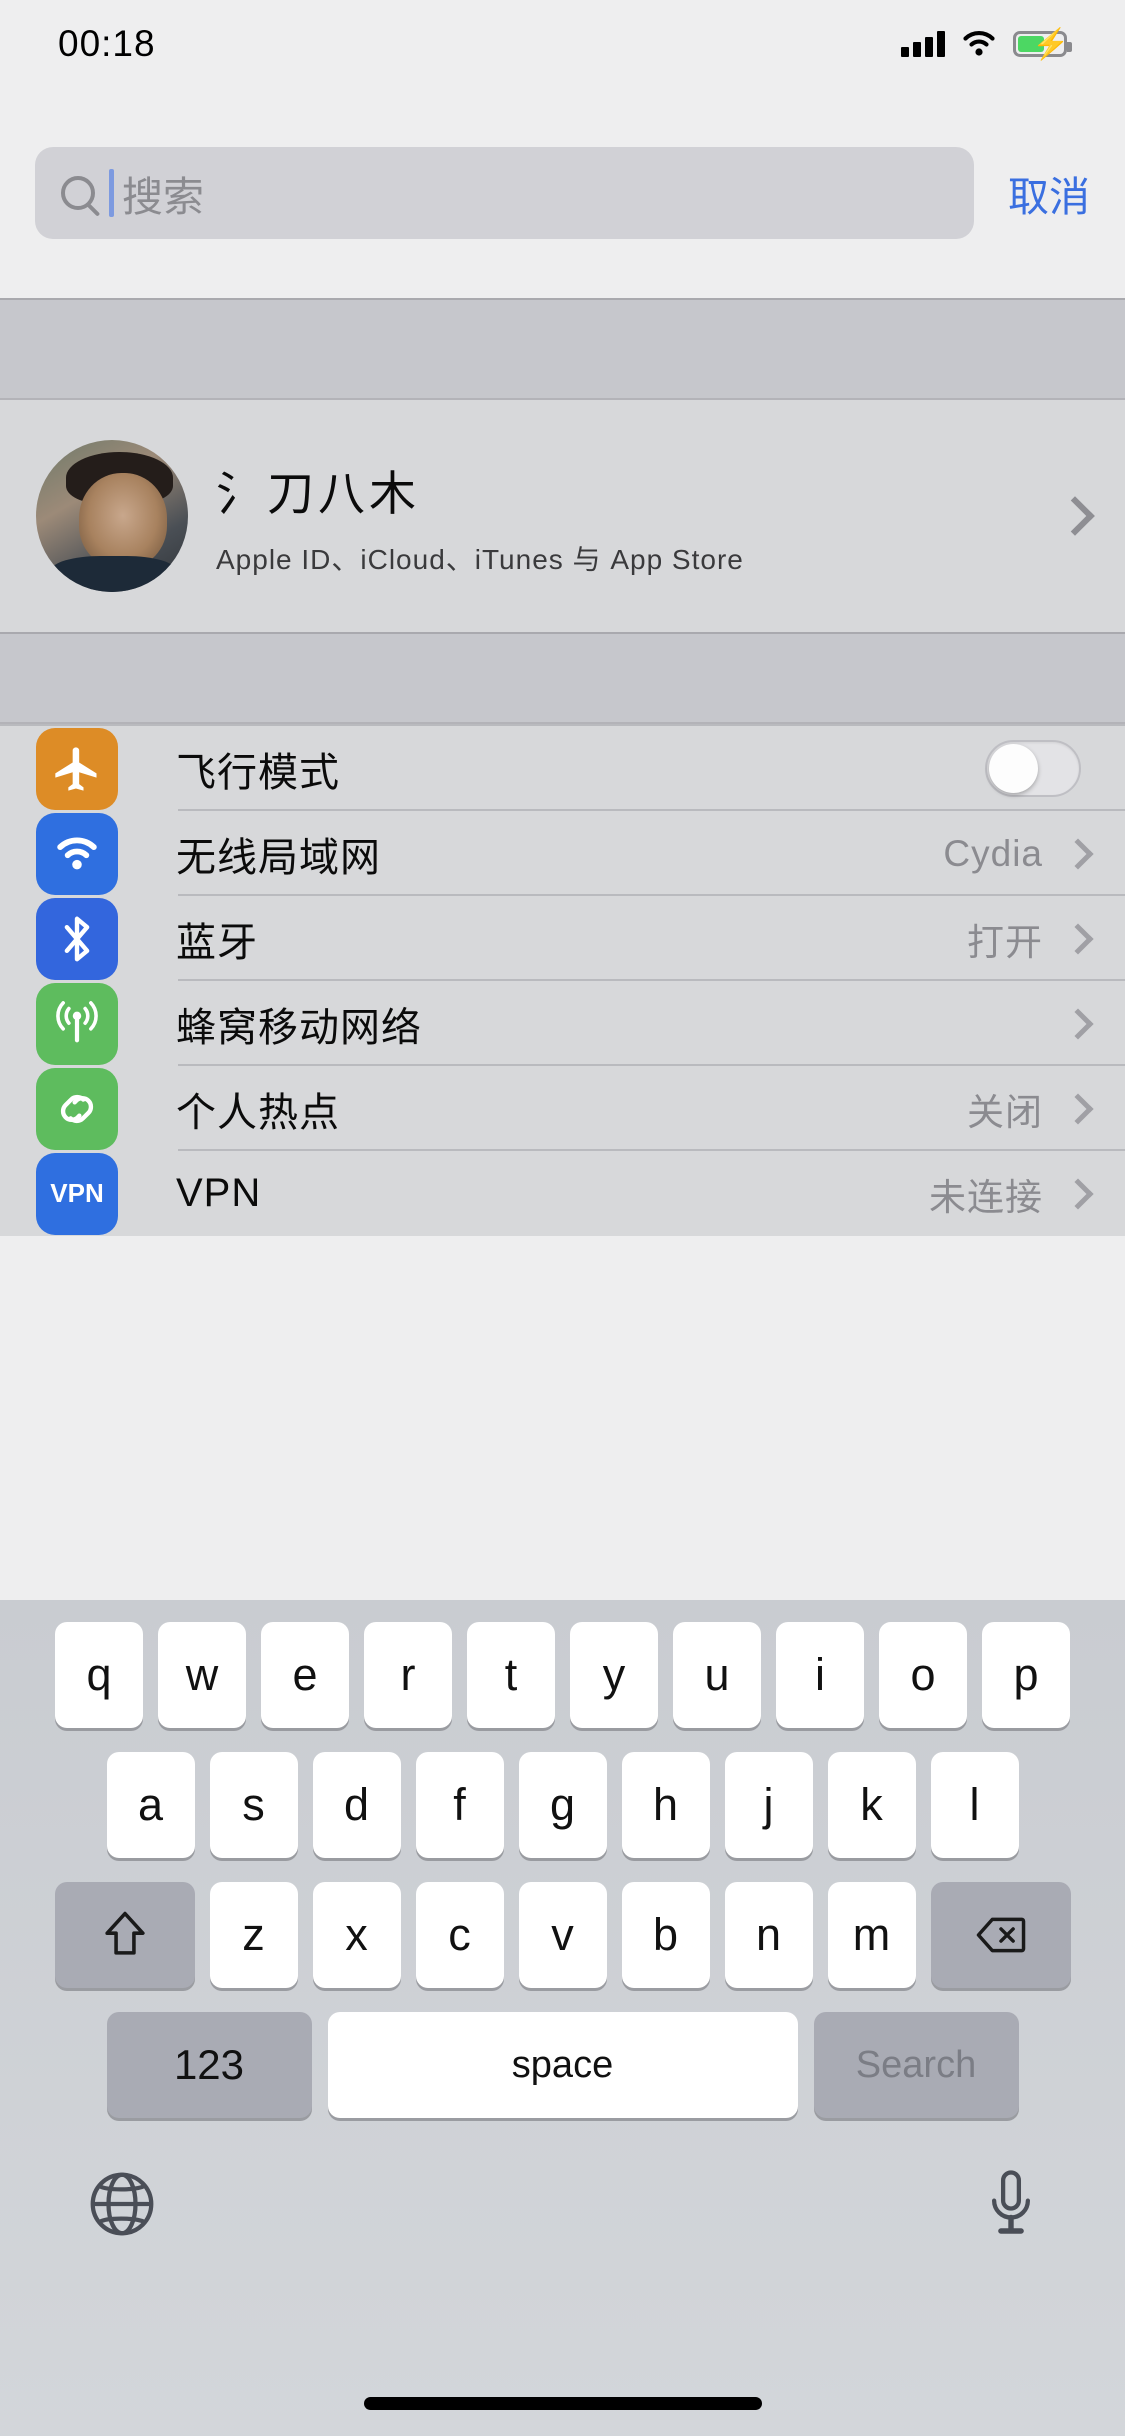  Describe the element at coordinates (768, 1805) in the screenshot. I see `key-j: j` at that location.